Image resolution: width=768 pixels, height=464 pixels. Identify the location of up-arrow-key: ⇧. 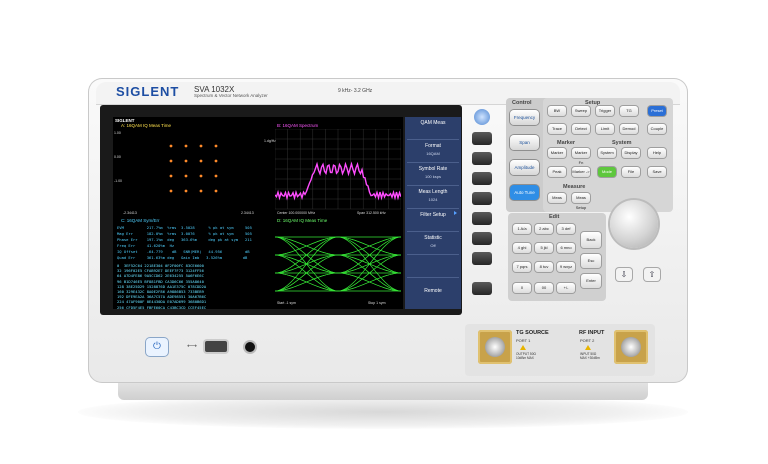
(652, 274).